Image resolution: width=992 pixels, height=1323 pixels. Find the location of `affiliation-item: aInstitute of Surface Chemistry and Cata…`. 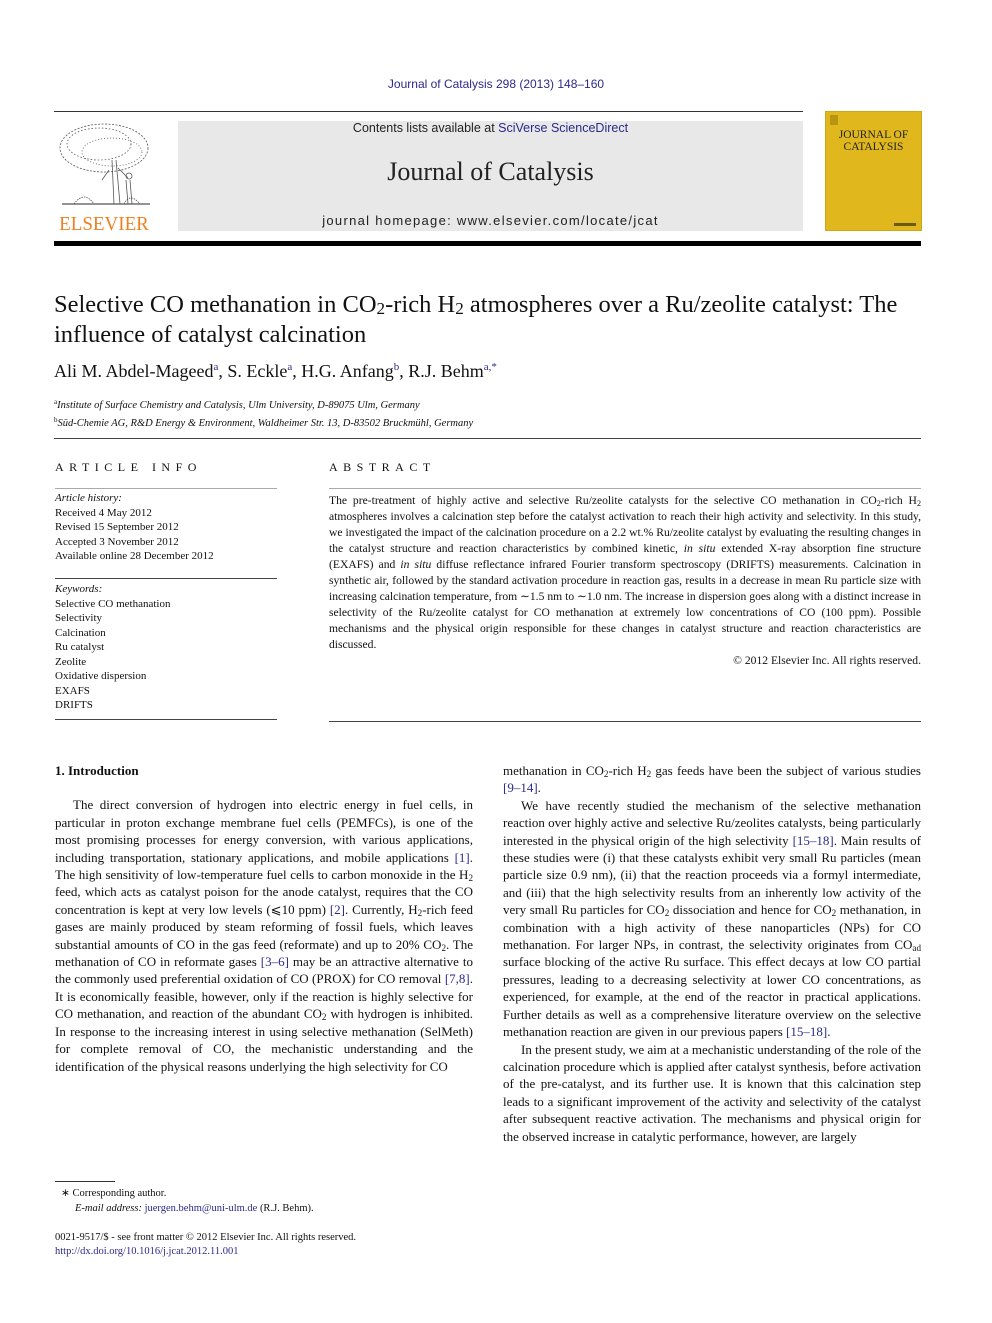

affiliation-item: aInstitute of Surface Chemistry and Cata… is located at coordinates (237, 404).